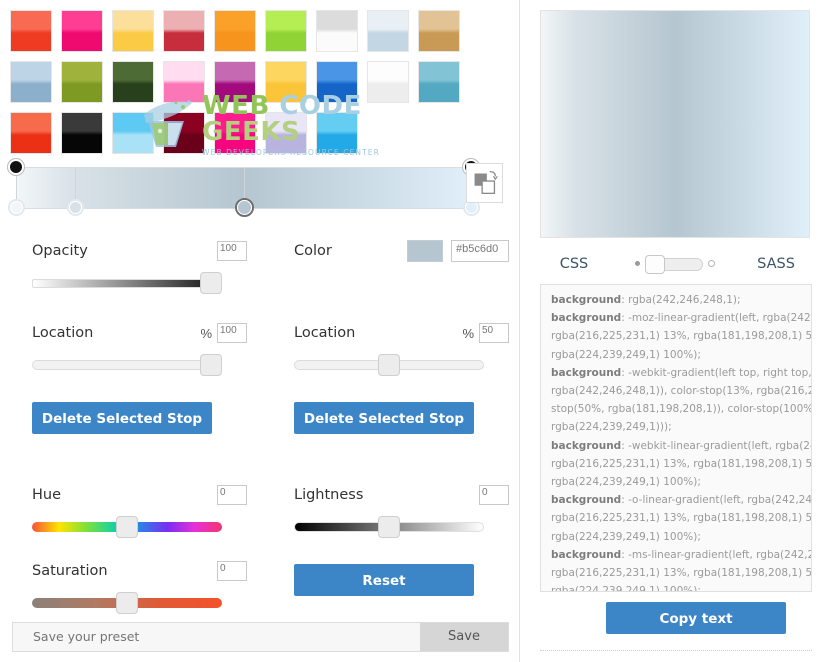  What do you see at coordinates (82, 82) in the screenshot?
I see `swatch-olive-green` at bounding box center [82, 82].